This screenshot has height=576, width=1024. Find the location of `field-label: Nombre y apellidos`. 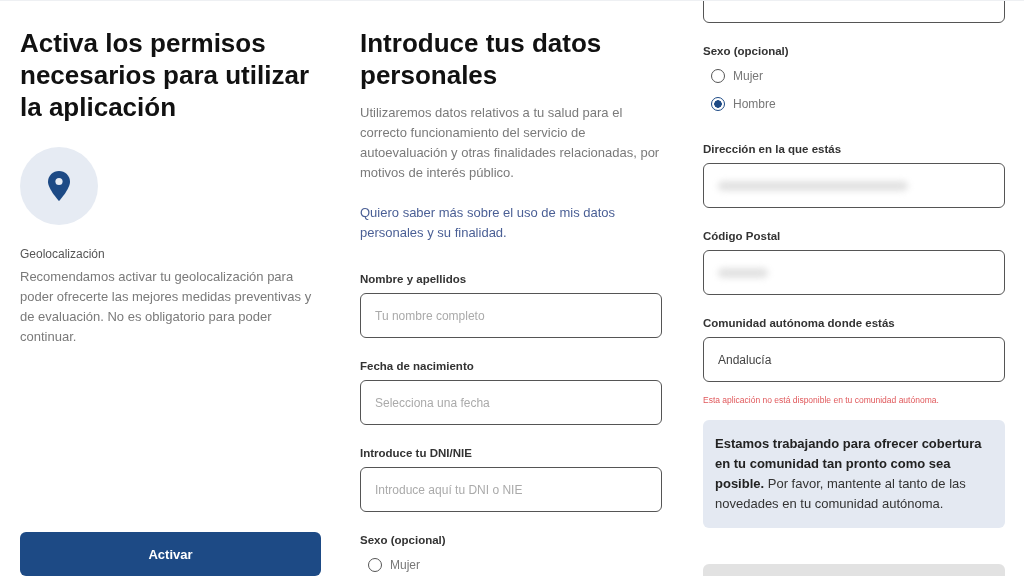

field-label: Nombre y apellidos is located at coordinates (414, 279).